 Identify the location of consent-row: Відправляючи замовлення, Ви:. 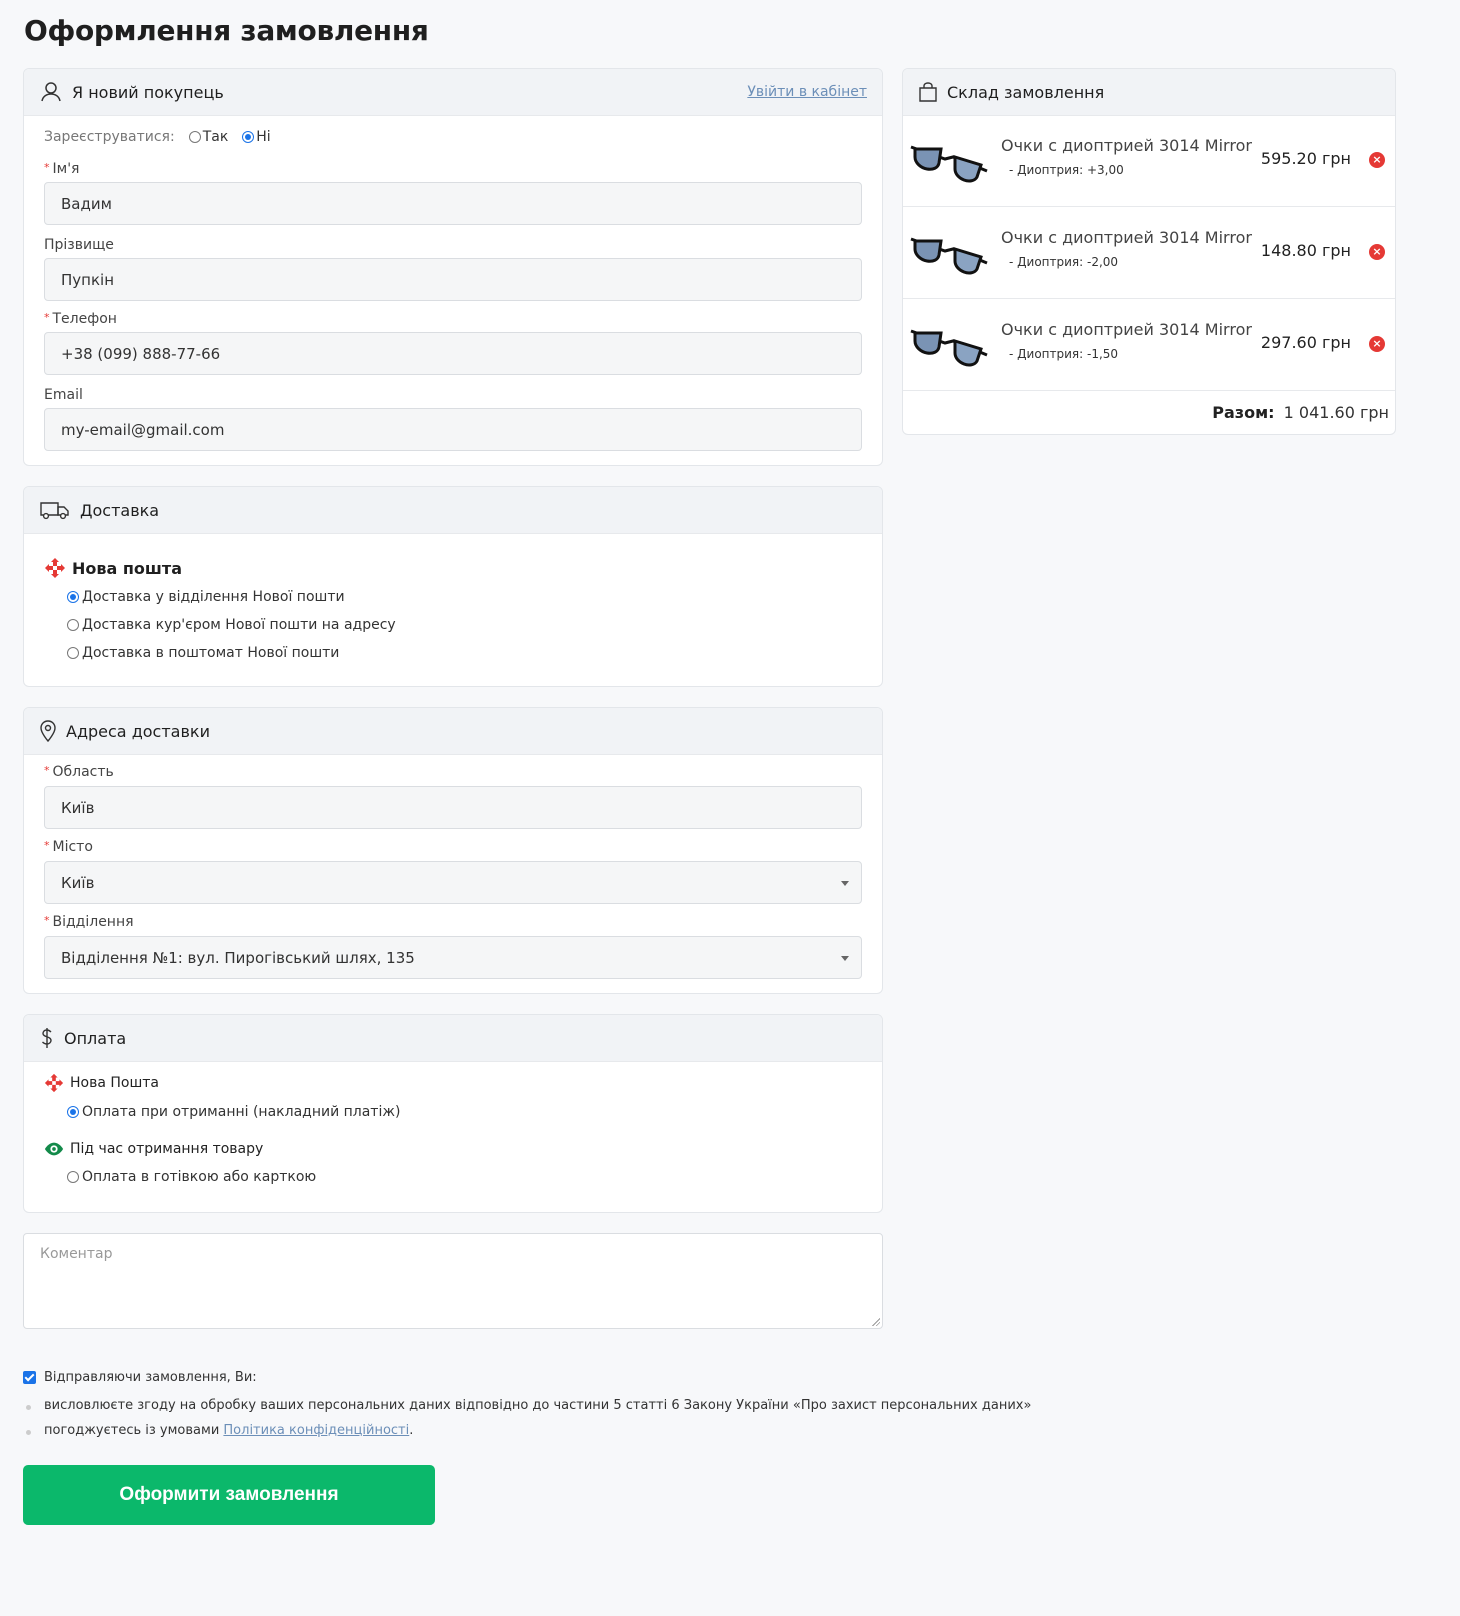
(140, 1377).